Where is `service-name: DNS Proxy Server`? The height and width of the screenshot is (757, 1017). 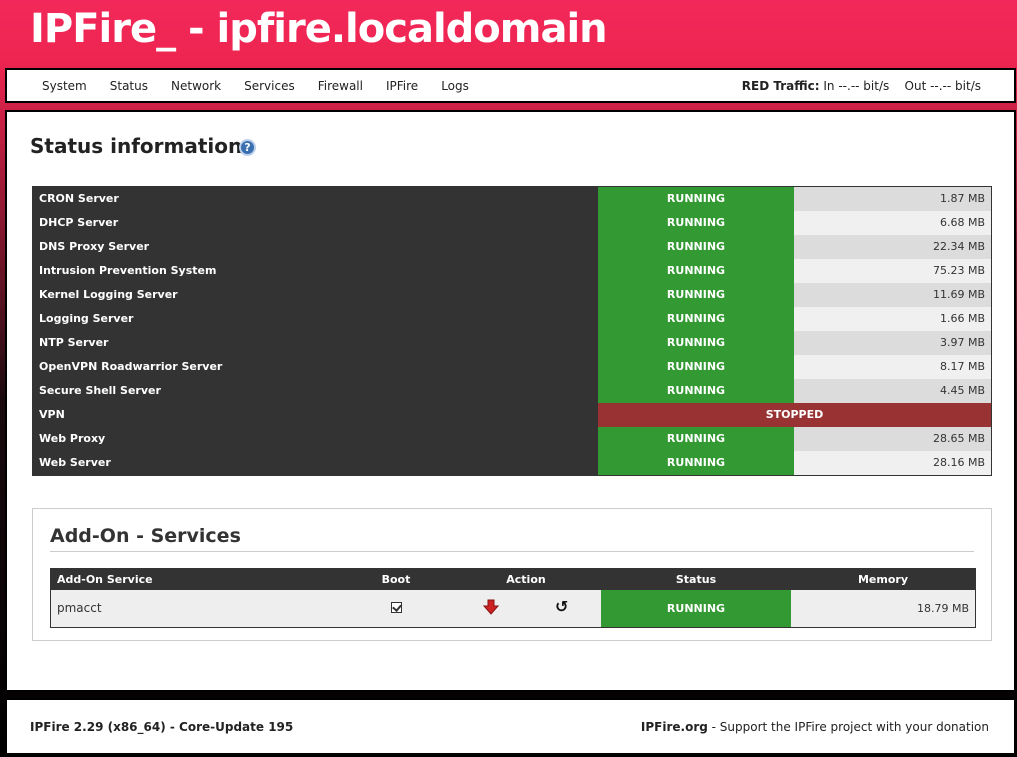
service-name: DNS Proxy Server is located at coordinates (315, 247).